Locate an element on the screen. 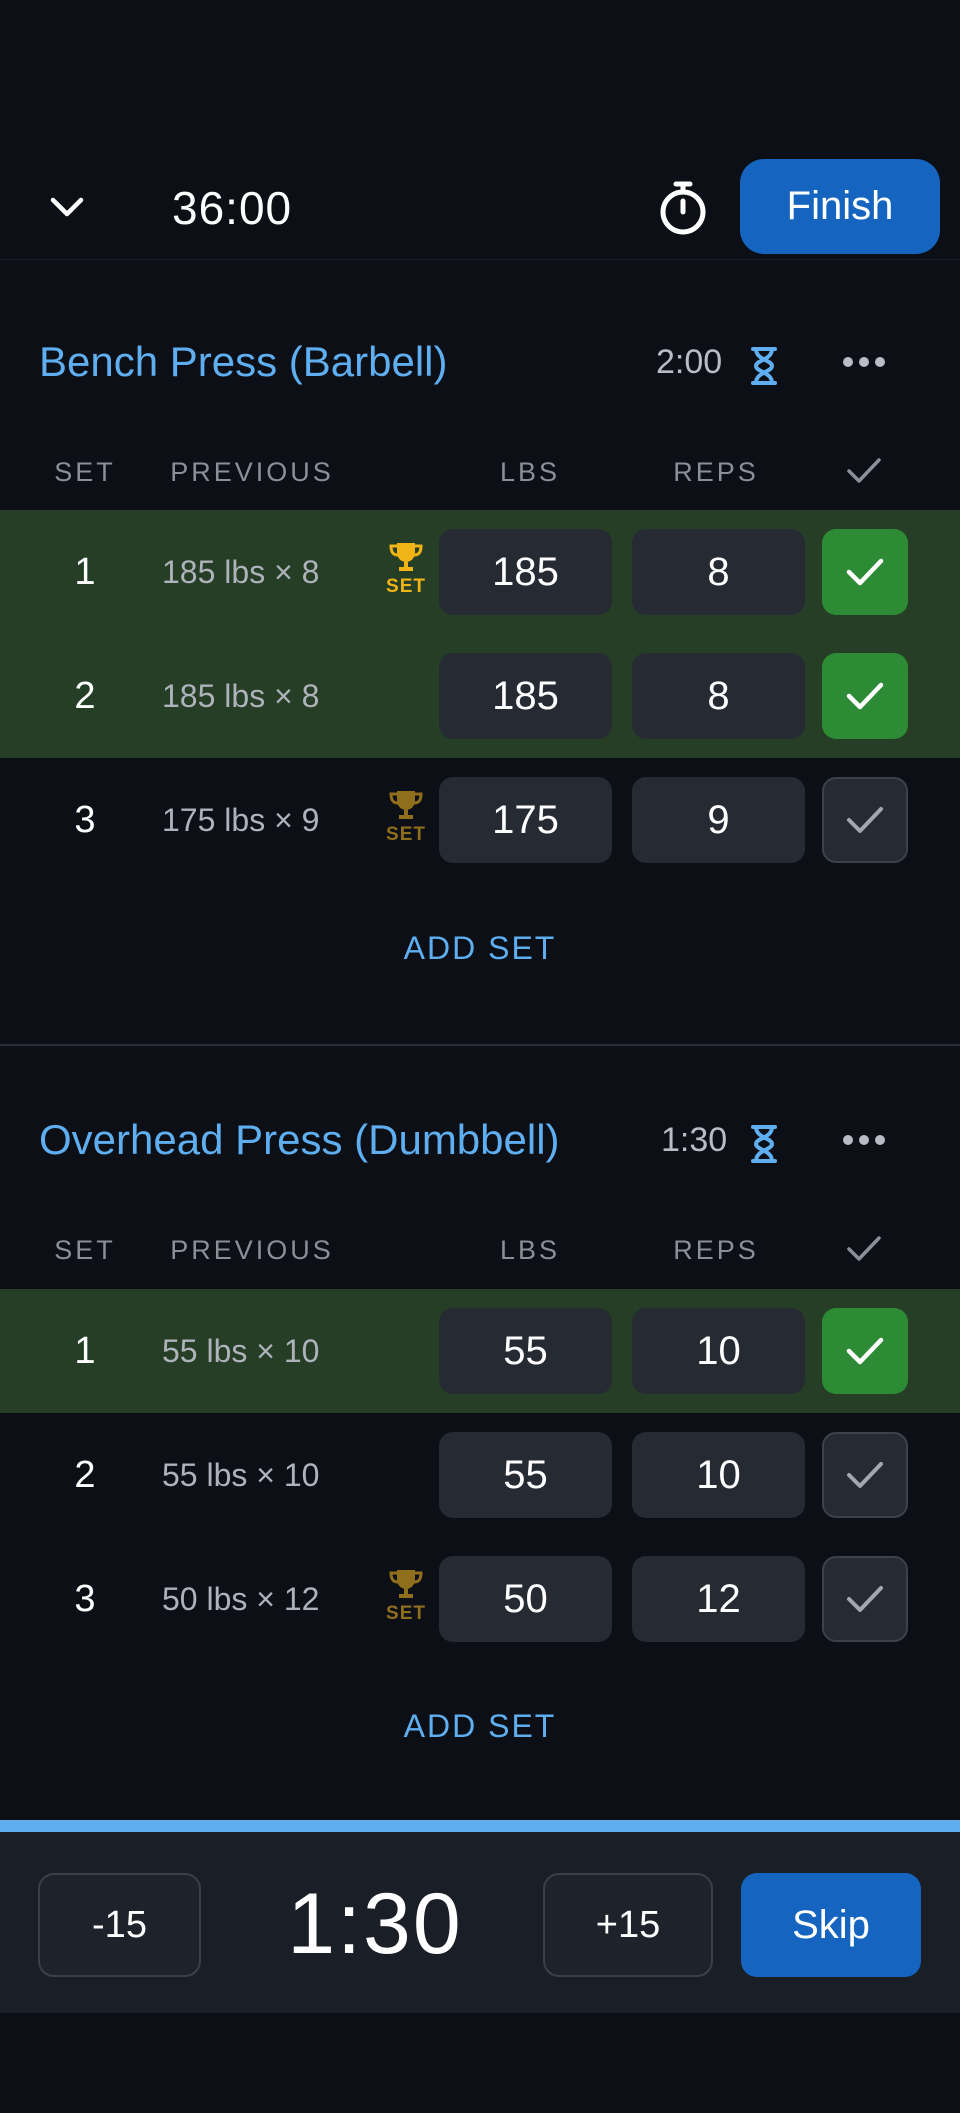  finish-button: Finish is located at coordinates (840, 206).